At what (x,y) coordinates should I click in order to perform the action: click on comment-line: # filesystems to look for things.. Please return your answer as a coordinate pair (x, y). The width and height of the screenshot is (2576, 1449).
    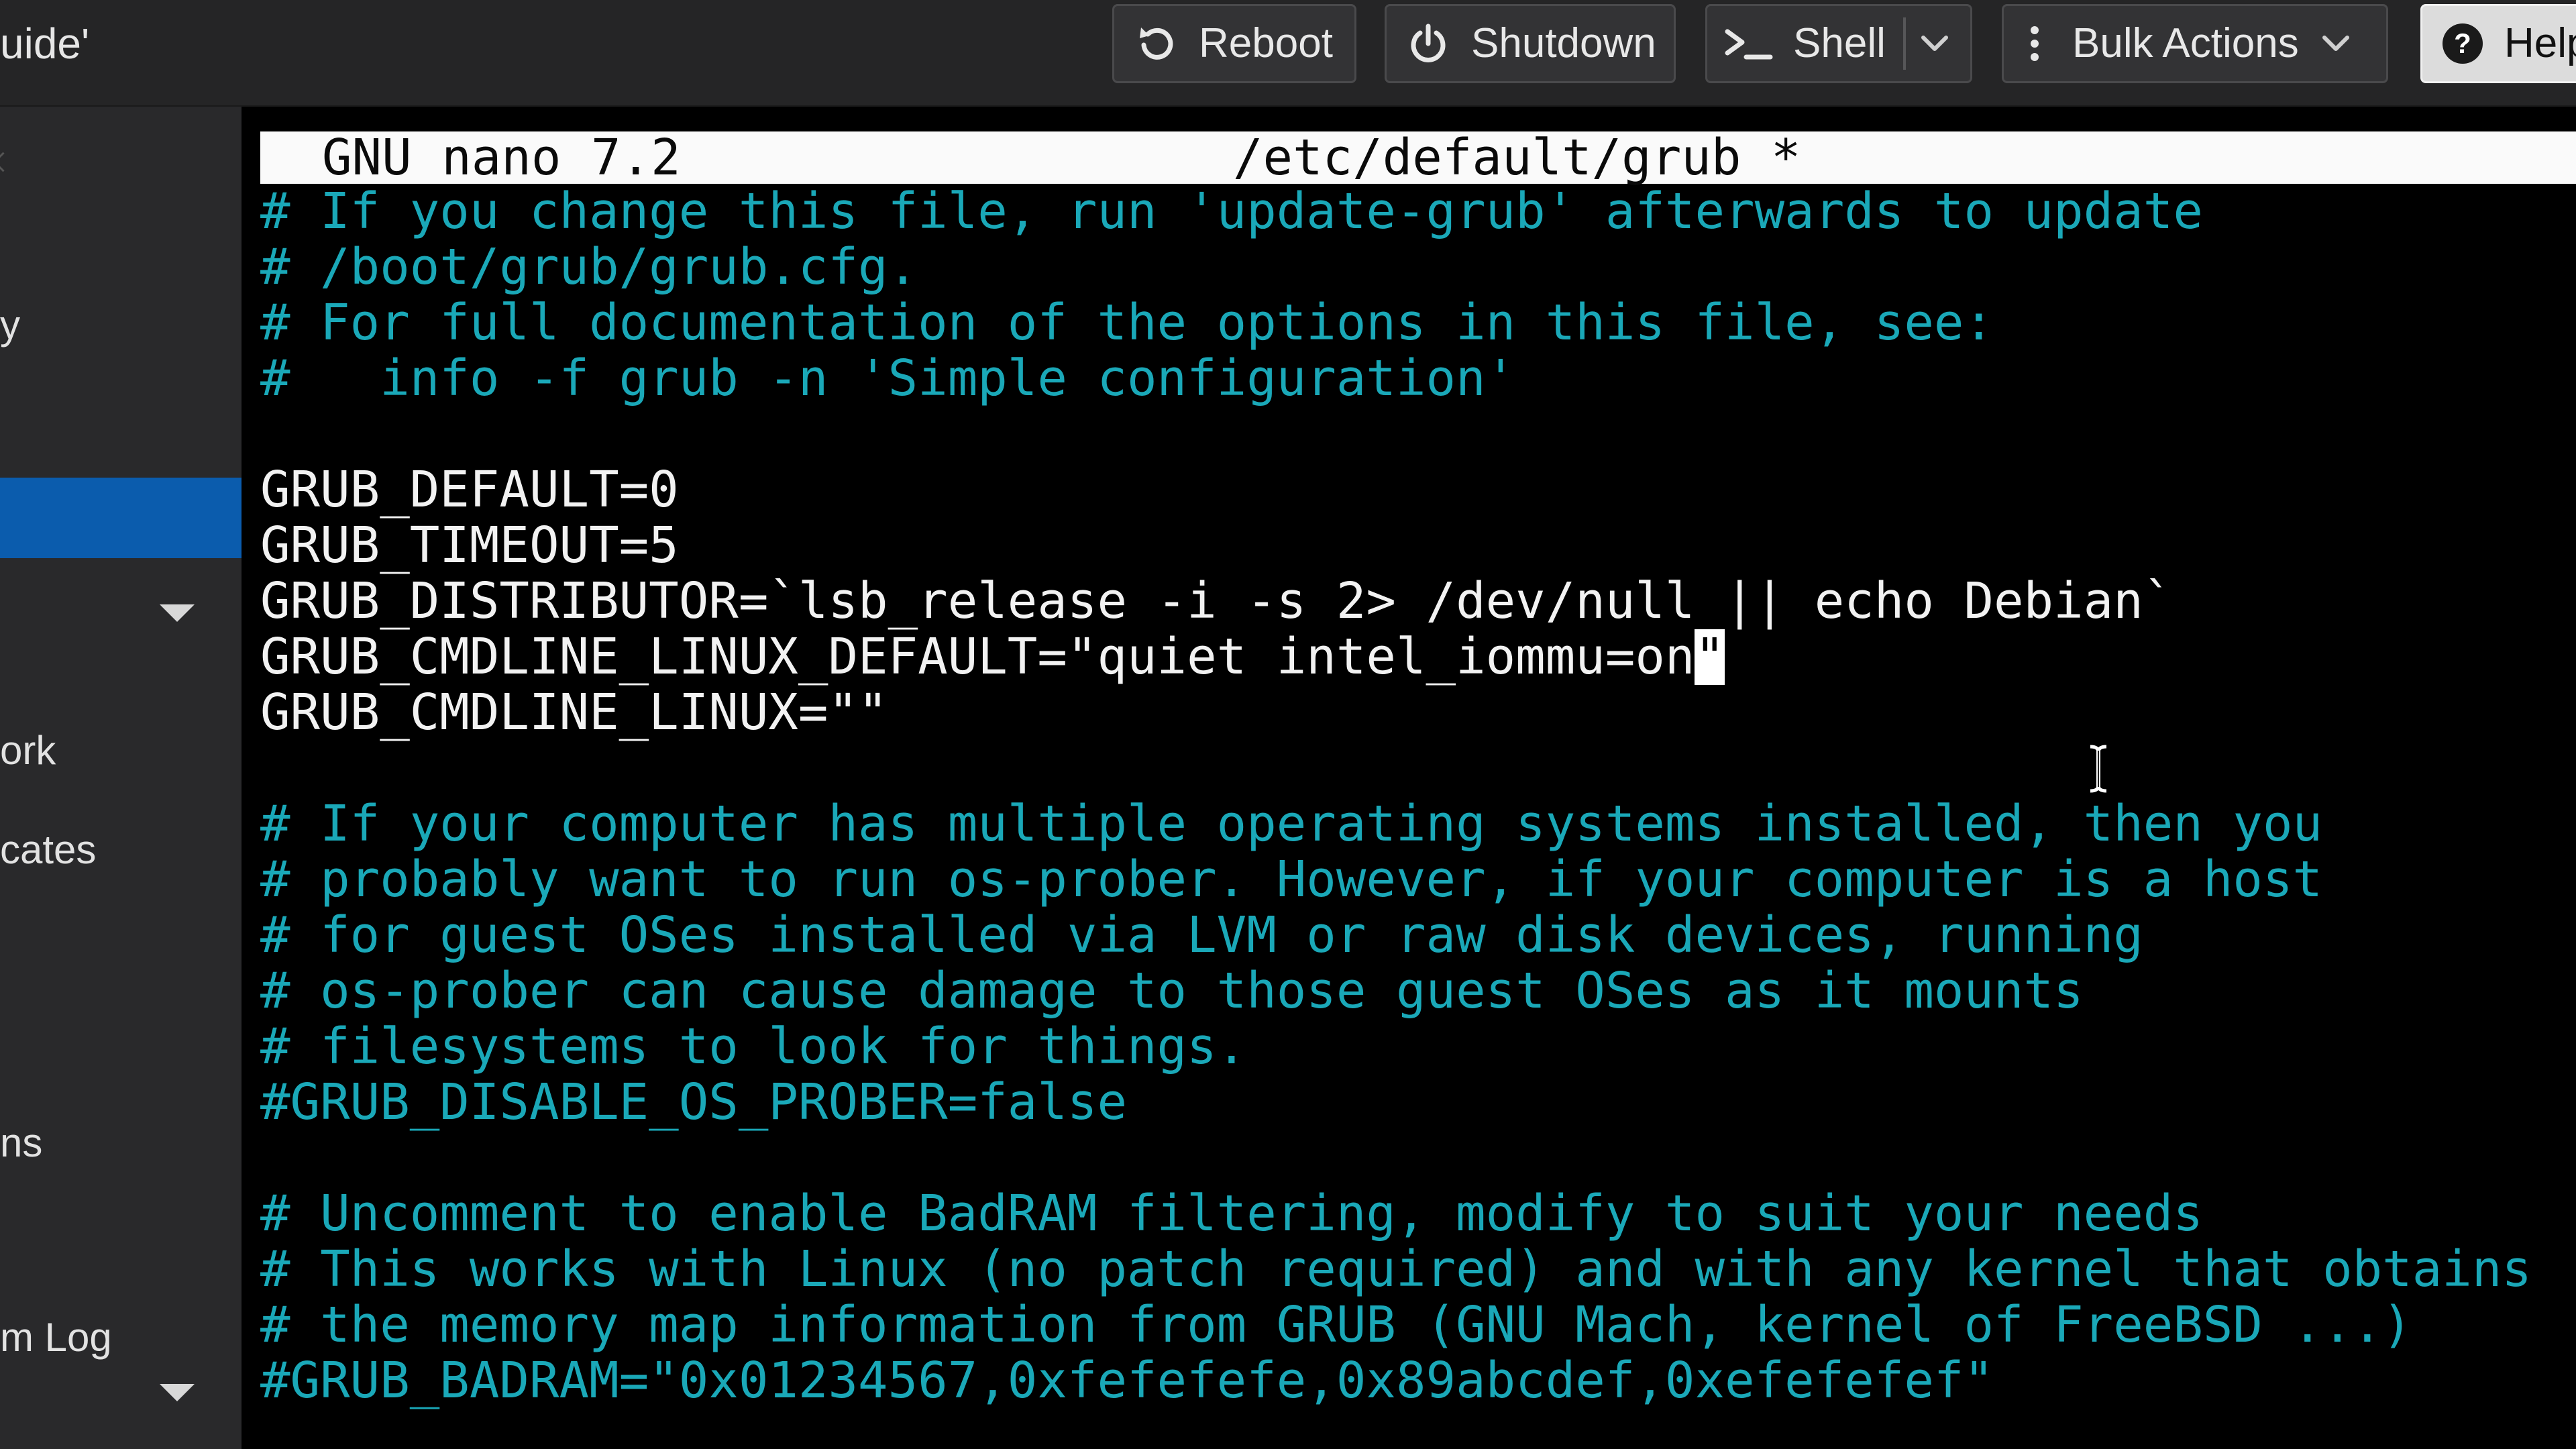
    Looking at the image, I should click on (1418, 1047).